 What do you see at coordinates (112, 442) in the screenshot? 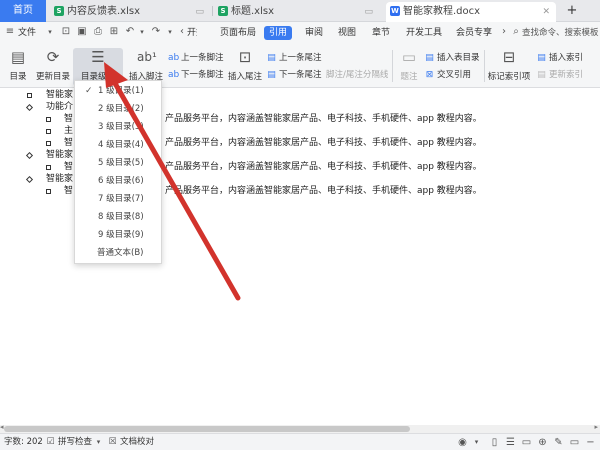
I see `close-box-icon: ☒` at bounding box center [112, 442].